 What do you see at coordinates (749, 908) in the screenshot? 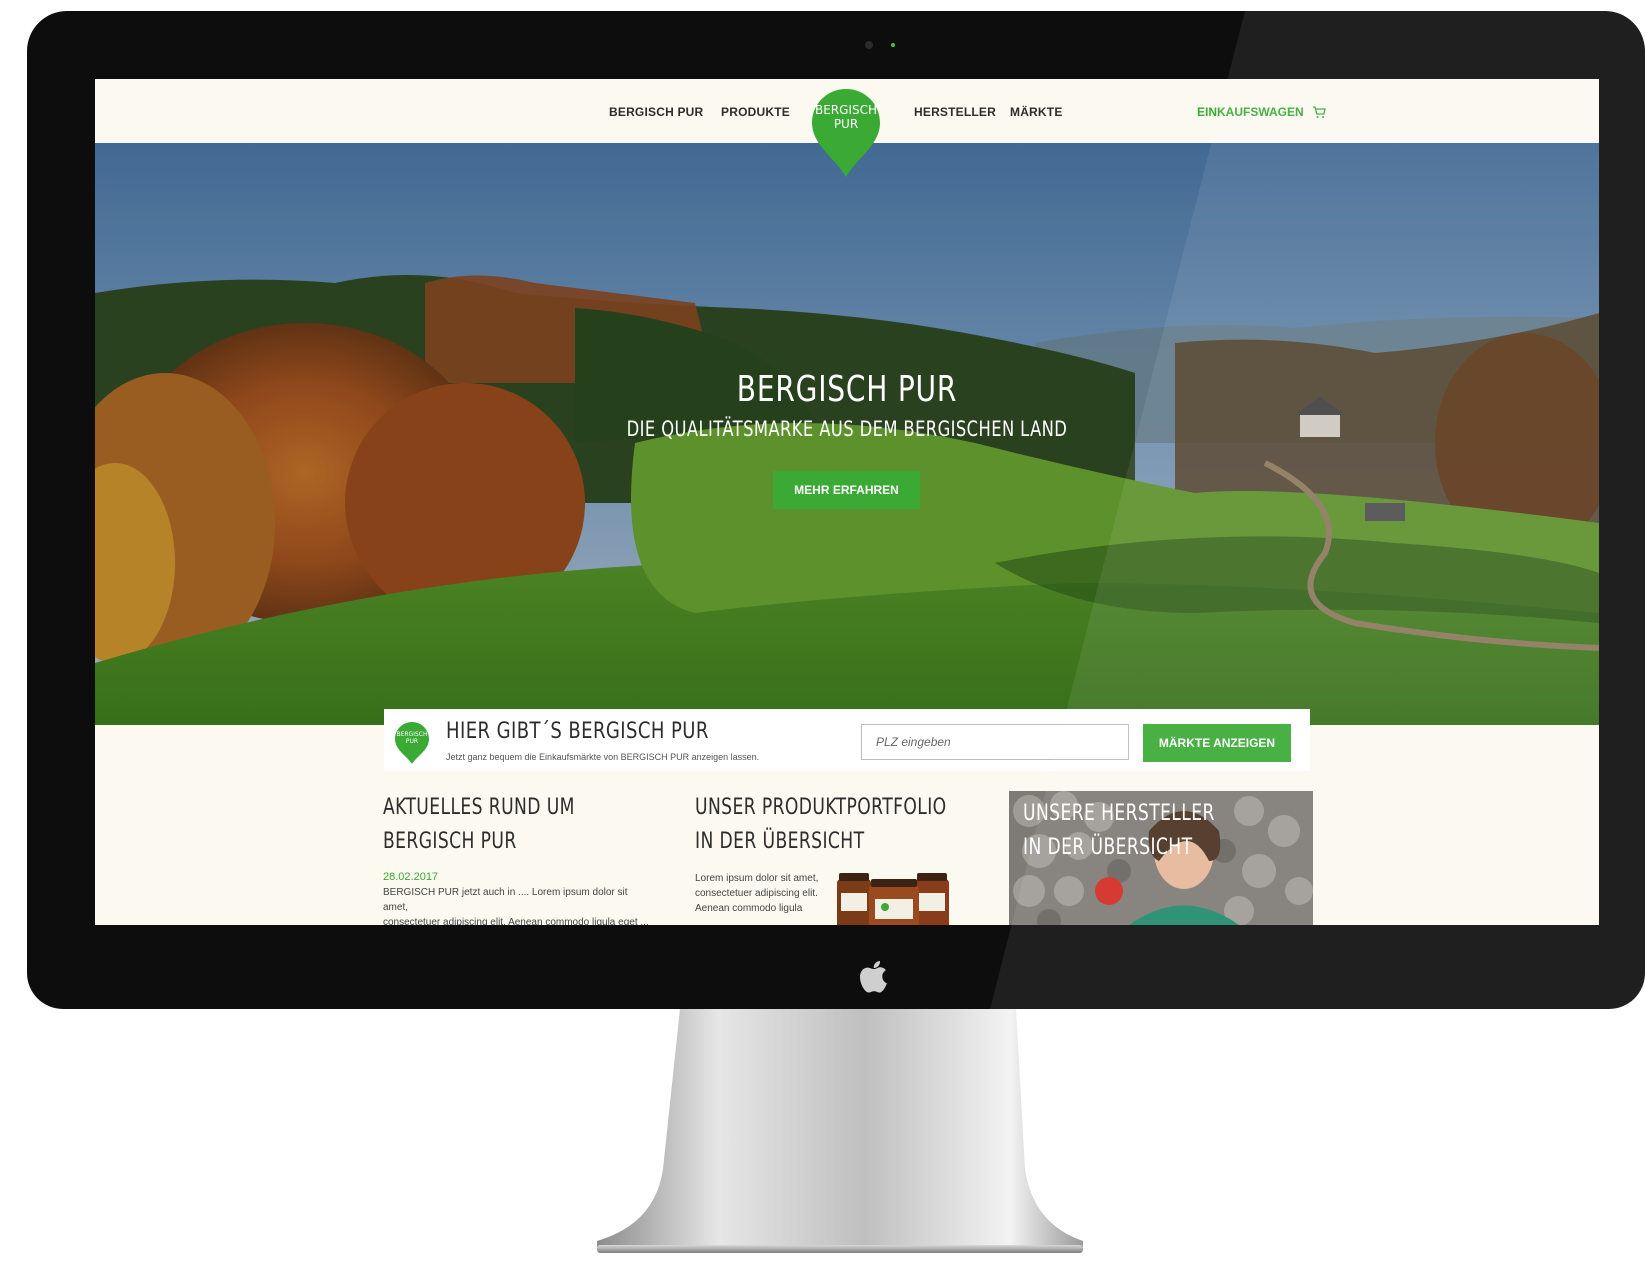
I see `portfolio-excerpt-line-3: Aenean commodo ligula` at bounding box center [749, 908].